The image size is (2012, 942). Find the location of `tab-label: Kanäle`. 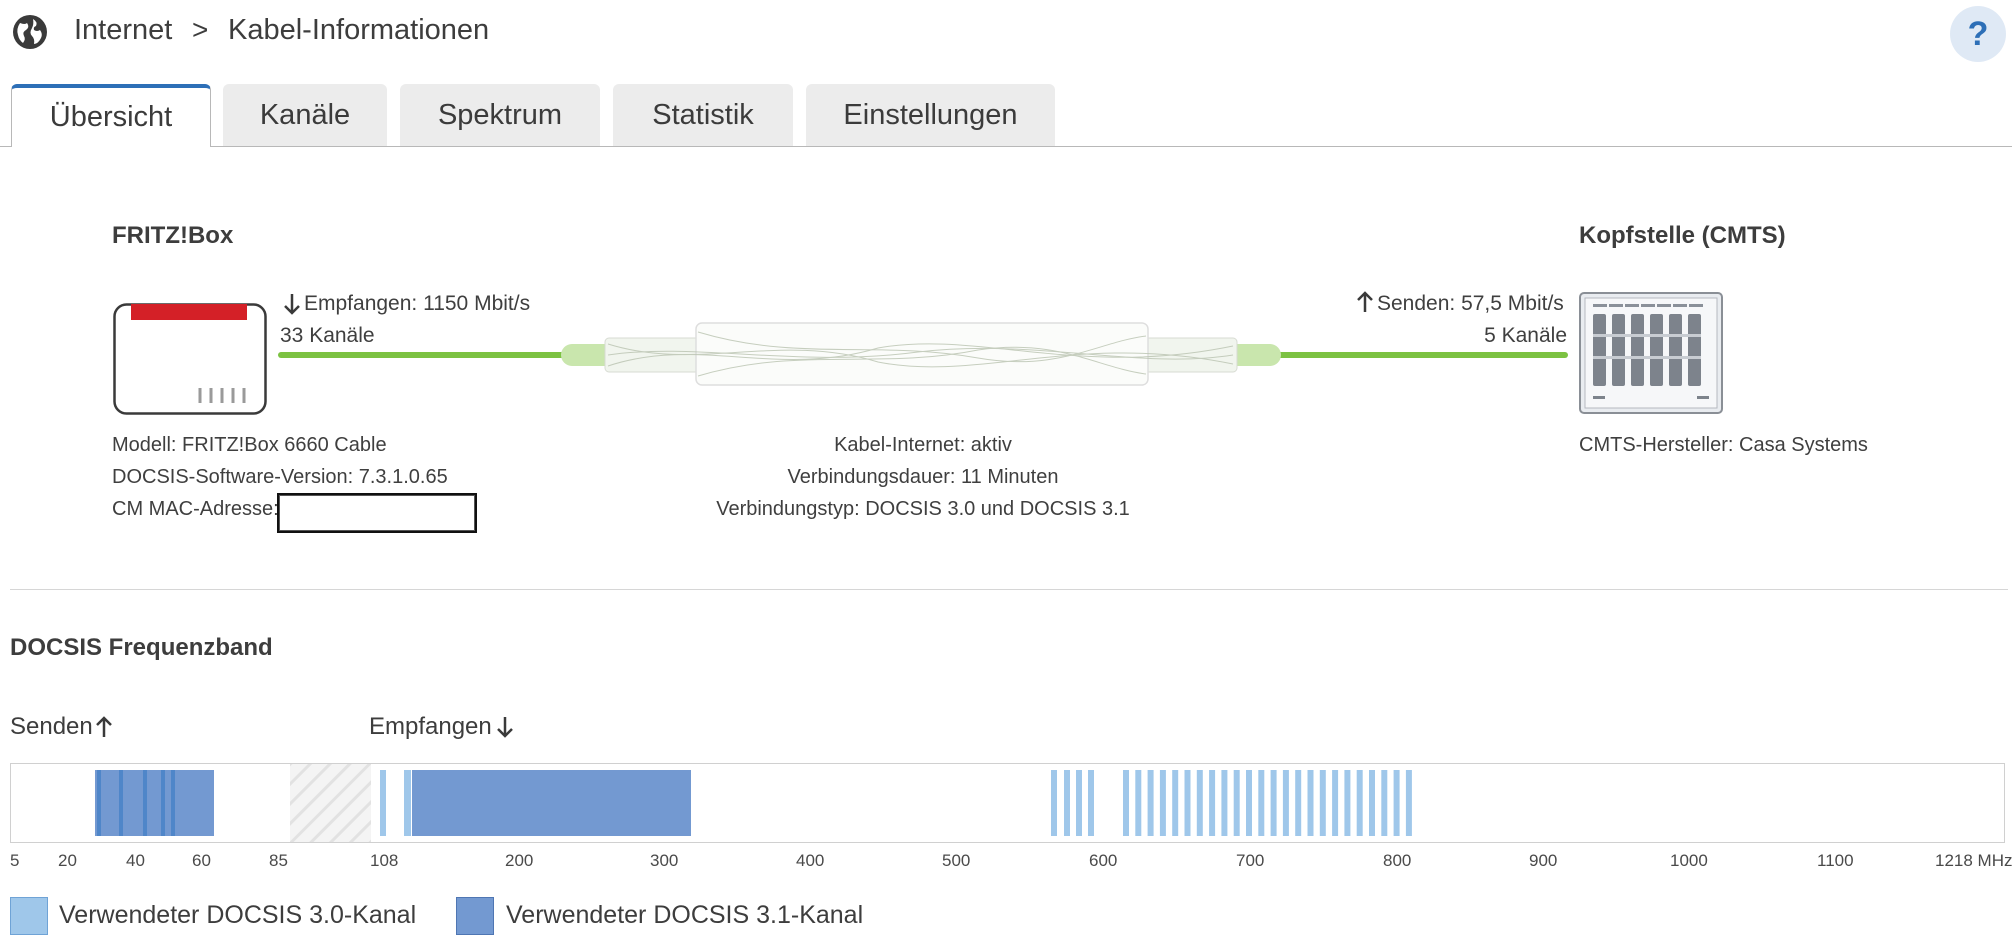

tab-label: Kanäle is located at coordinates (305, 114).